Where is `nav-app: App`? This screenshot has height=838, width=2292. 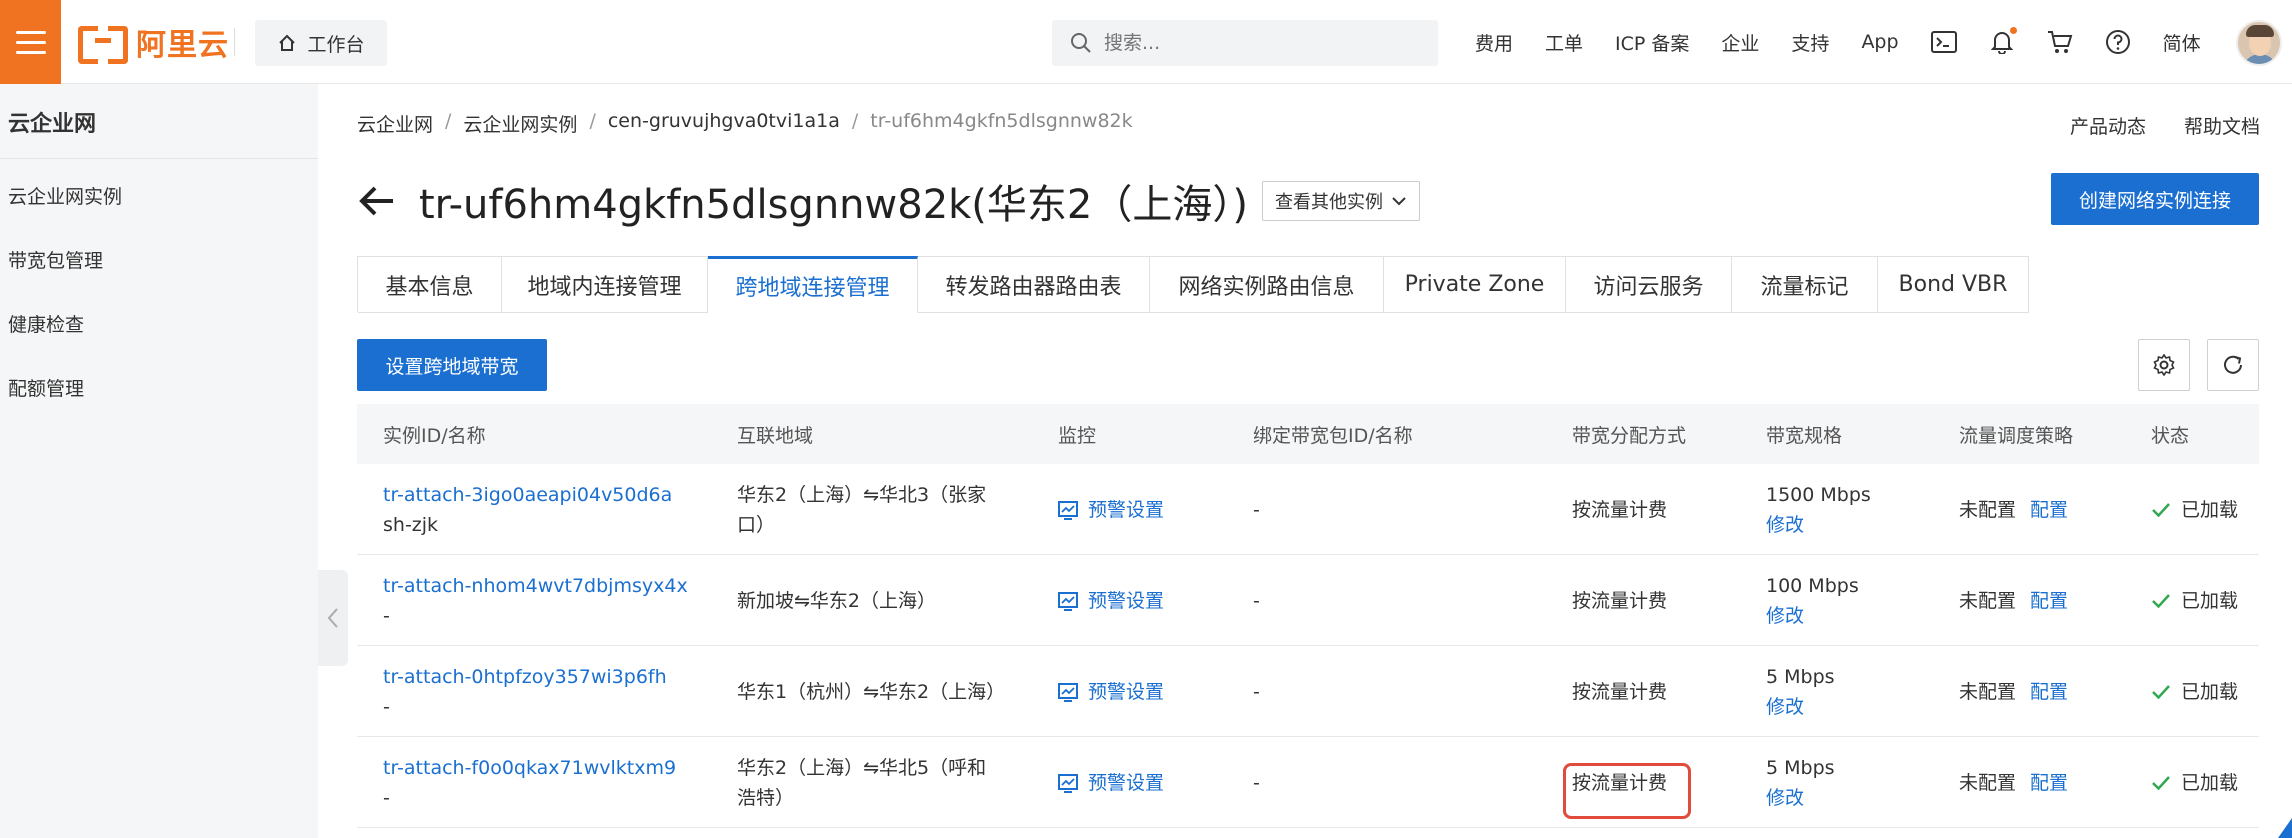 nav-app: App is located at coordinates (1879, 42).